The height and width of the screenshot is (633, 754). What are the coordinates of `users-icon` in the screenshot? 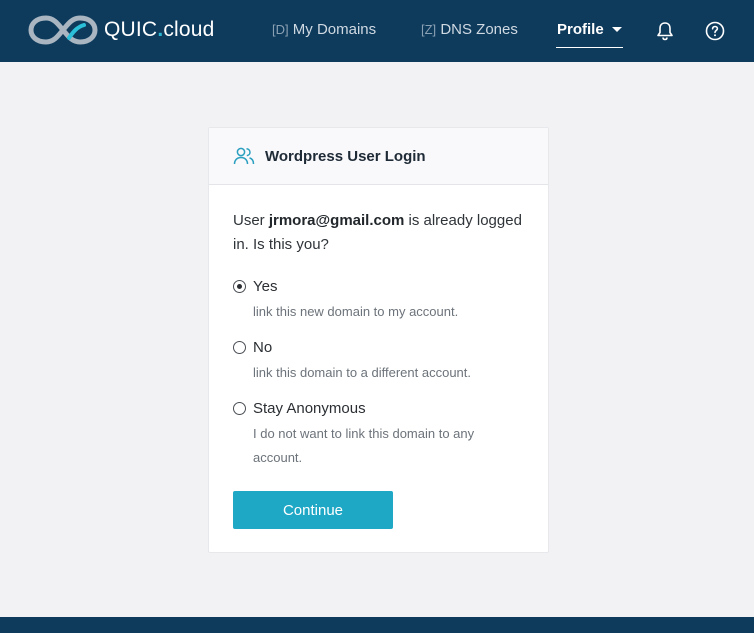 It's located at (244, 156).